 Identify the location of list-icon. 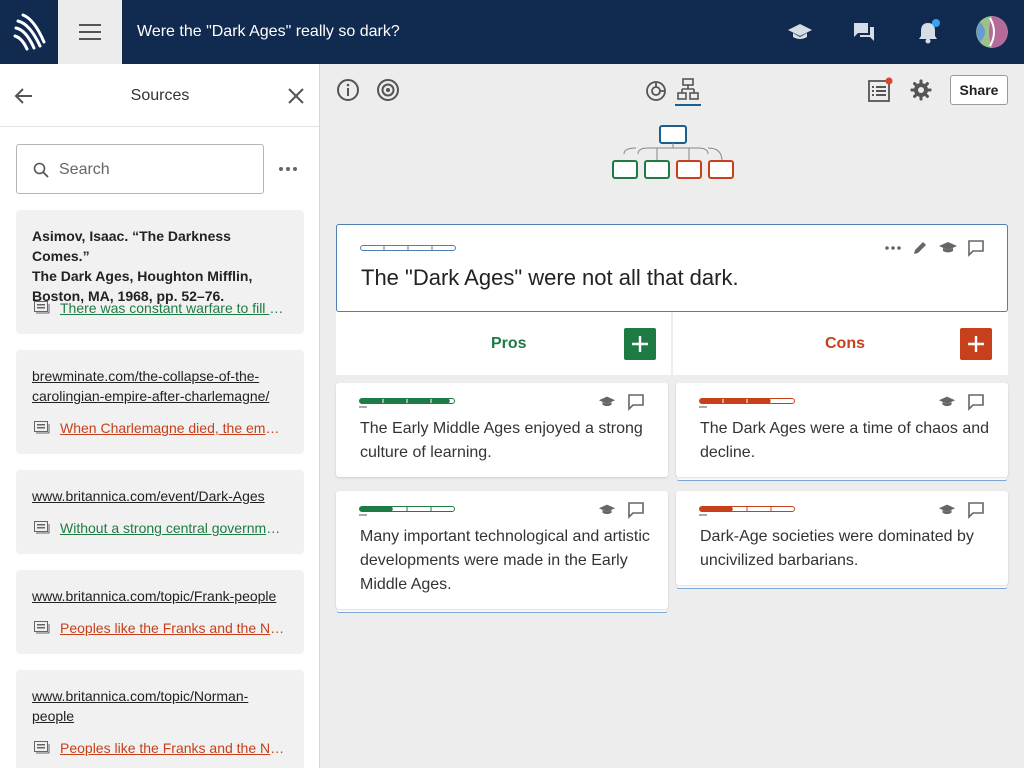
(880, 90).